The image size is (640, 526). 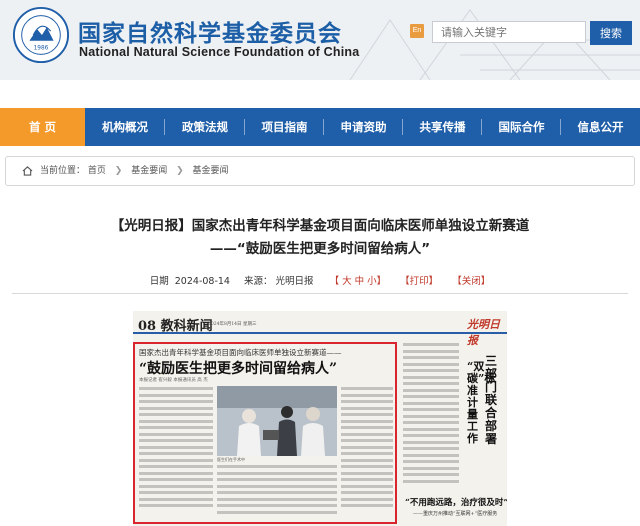 I want to click on surgery-photo, so click(x=277, y=421).